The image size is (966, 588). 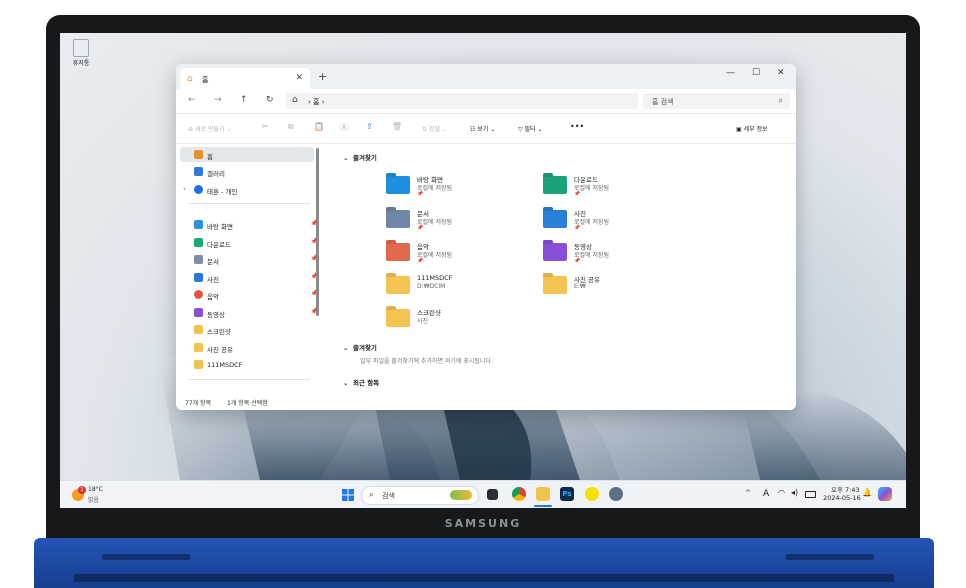 What do you see at coordinates (618, 254) in the screenshot?
I see `folder-item-videos: 동영상 로컬에 저장됨 📌` at bounding box center [618, 254].